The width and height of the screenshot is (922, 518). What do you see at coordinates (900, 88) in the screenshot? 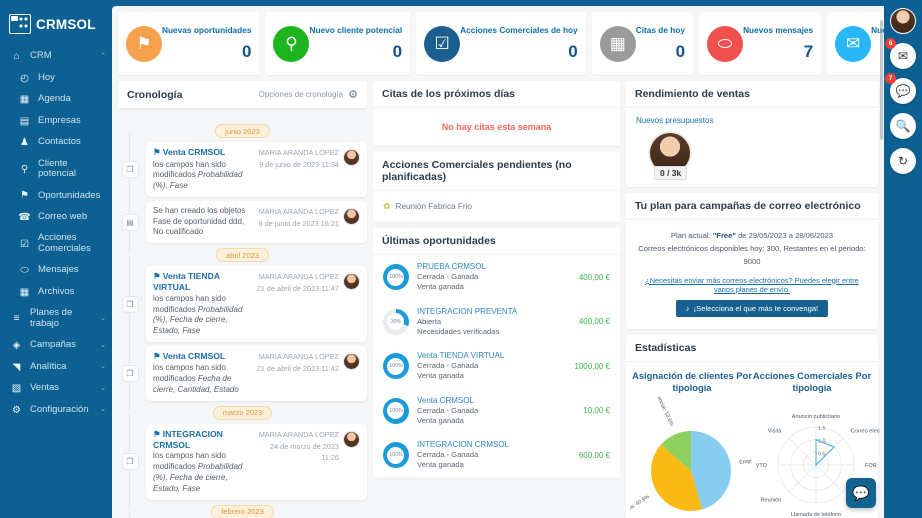
I see `chat-icon: 💬 7` at bounding box center [900, 88].